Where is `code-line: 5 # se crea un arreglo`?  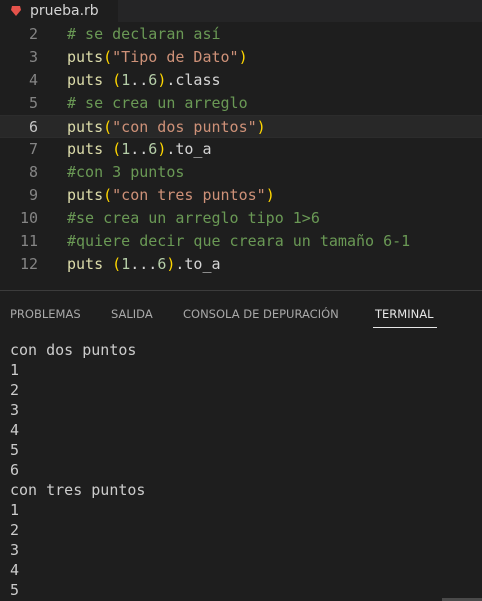 code-line: 5 # se crea un arreglo is located at coordinates (241, 103).